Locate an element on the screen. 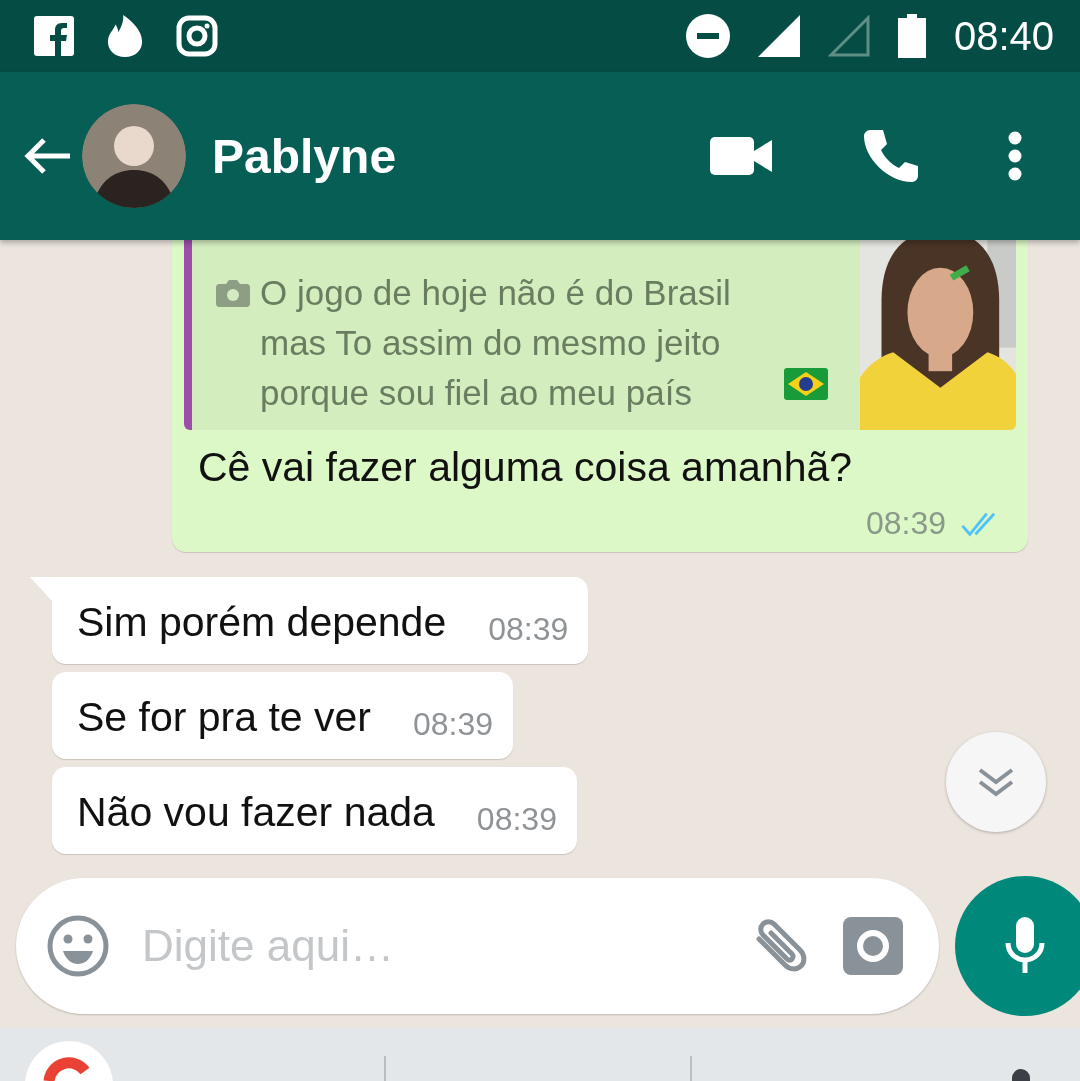 This screenshot has width=1080, height=1081. avatar is located at coordinates (134, 156).